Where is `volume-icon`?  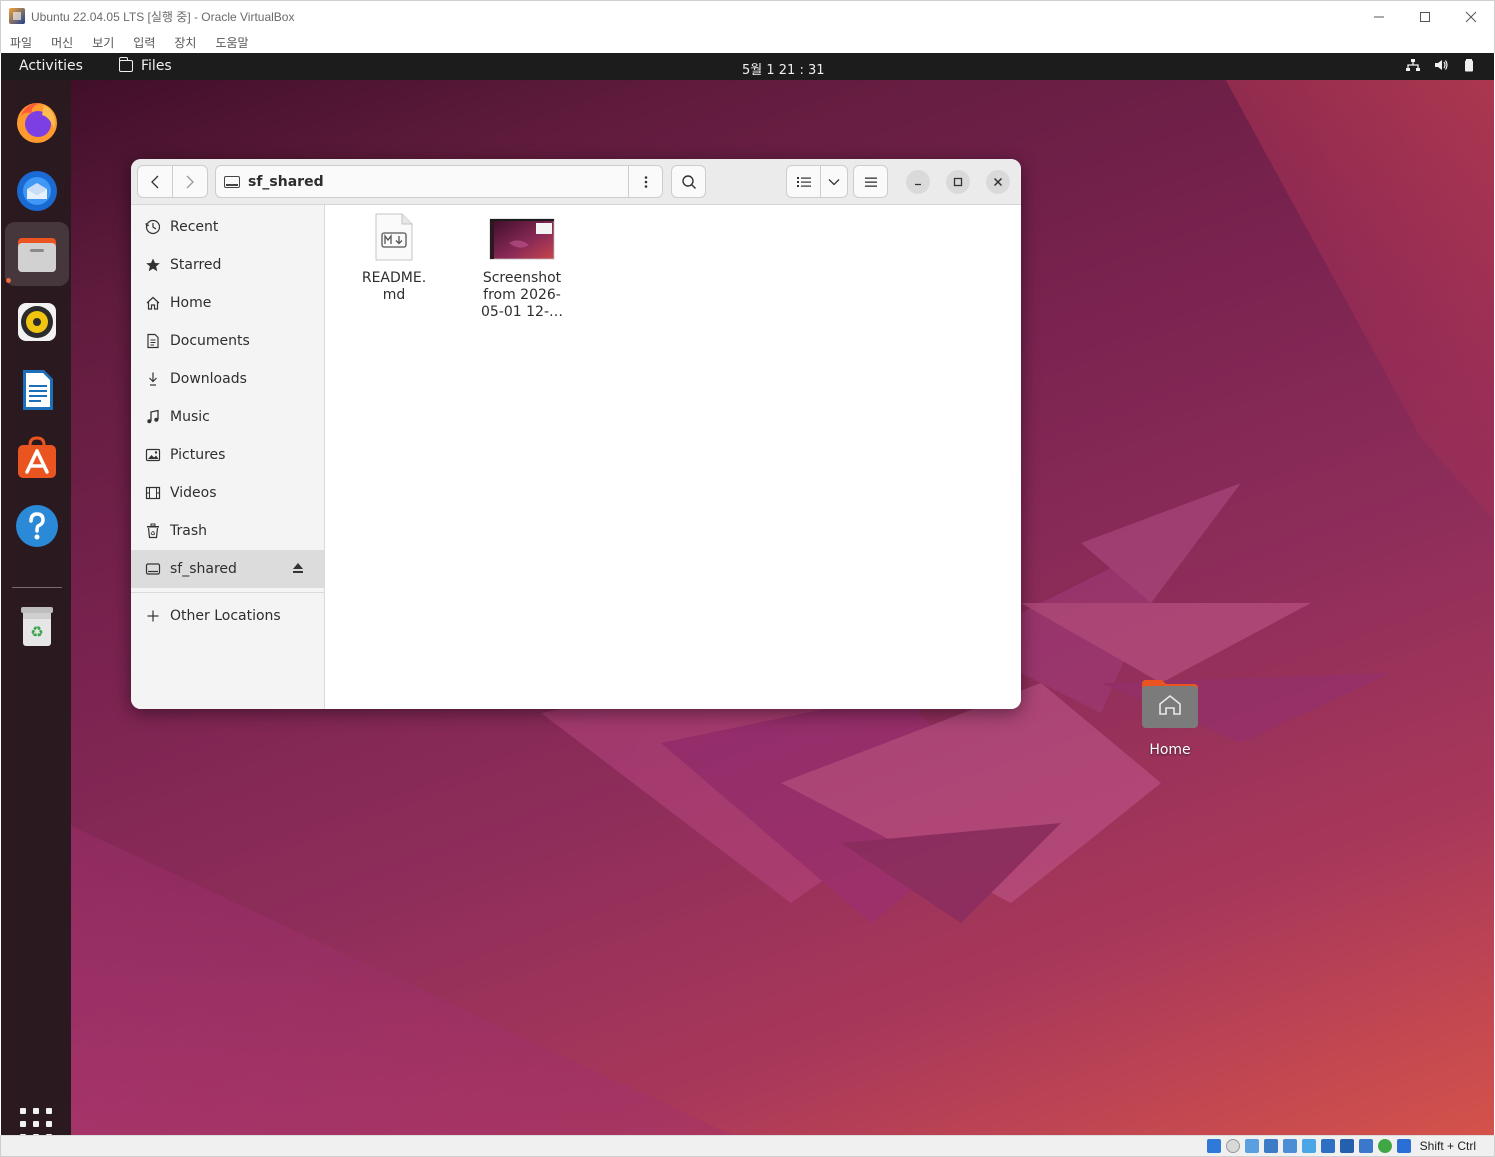
volume-icon is located at coordinates (1441, 65).